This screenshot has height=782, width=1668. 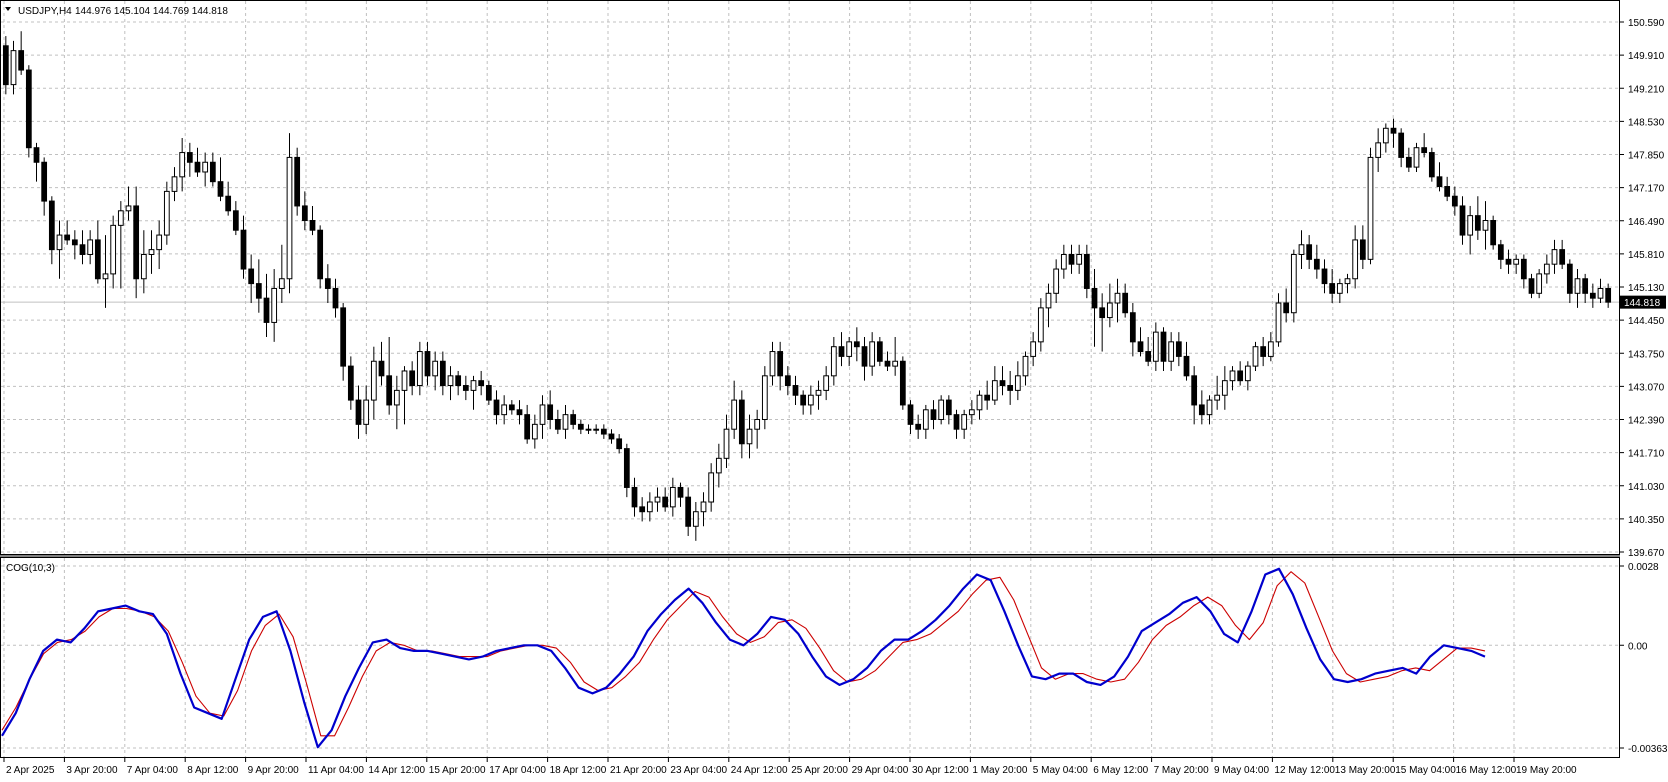 What do you see at coordinates (45, 11) in the screenshot?
I see `symbol-label: USDJPY,H4` at bounding box center [45, 11].